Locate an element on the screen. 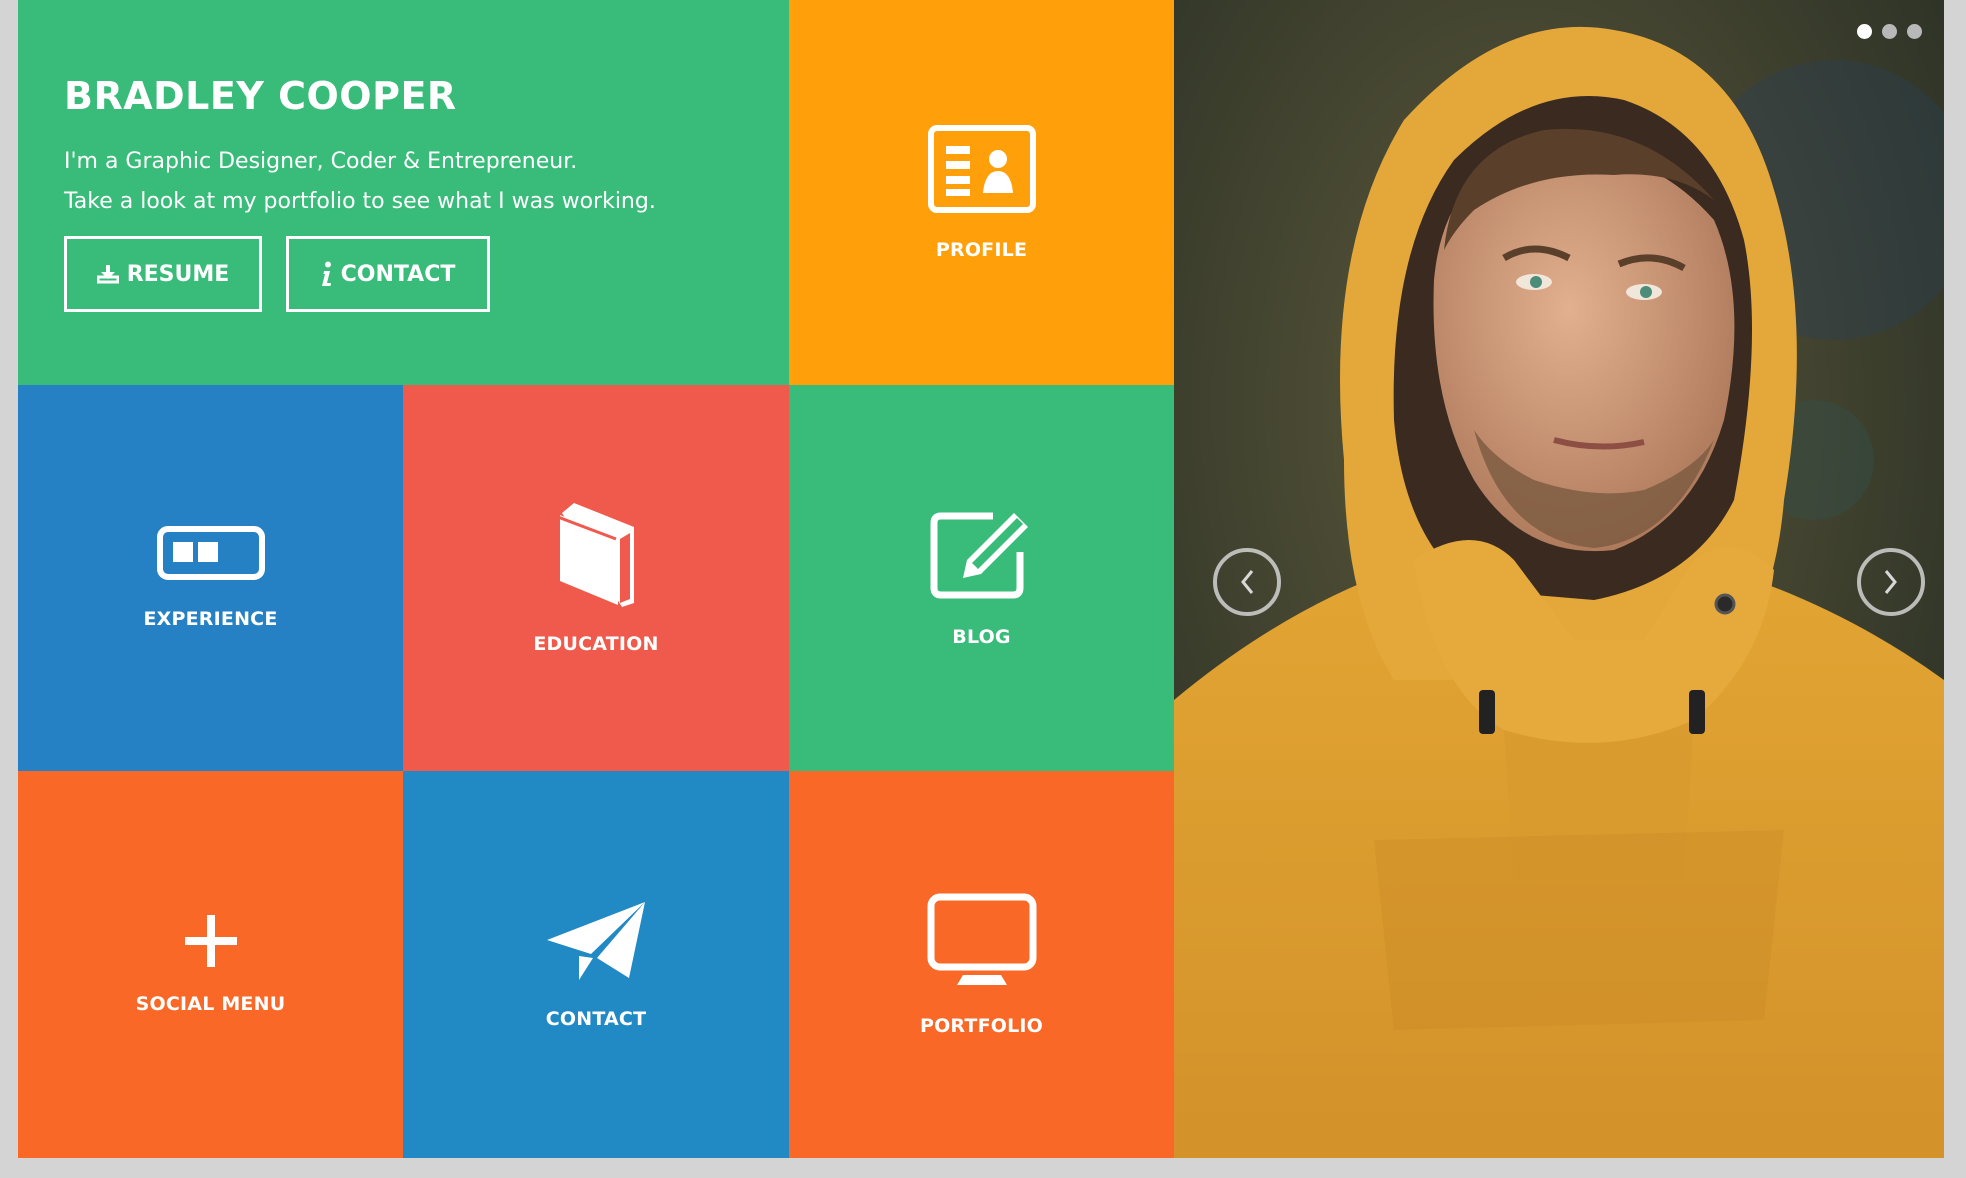  tile-social-menu: SOCIAL MENU is located at coordinates (210, 964).